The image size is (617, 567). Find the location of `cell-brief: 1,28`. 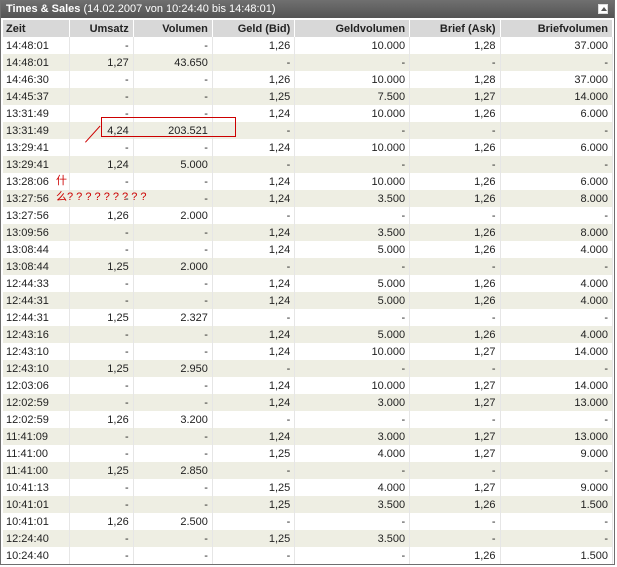

cell-brief: 1,28 is located at coordinates (455, 45).